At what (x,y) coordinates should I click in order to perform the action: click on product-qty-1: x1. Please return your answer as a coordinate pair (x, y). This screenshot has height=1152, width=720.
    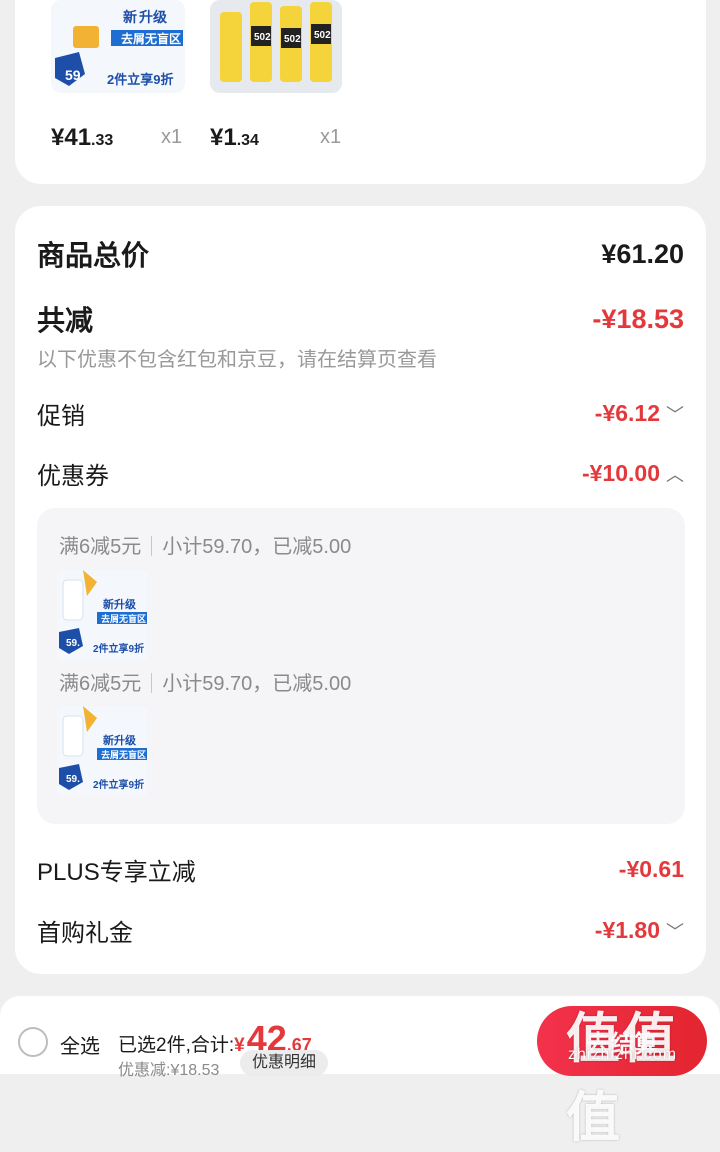
    Looking at the image, I should click on (172, 137).